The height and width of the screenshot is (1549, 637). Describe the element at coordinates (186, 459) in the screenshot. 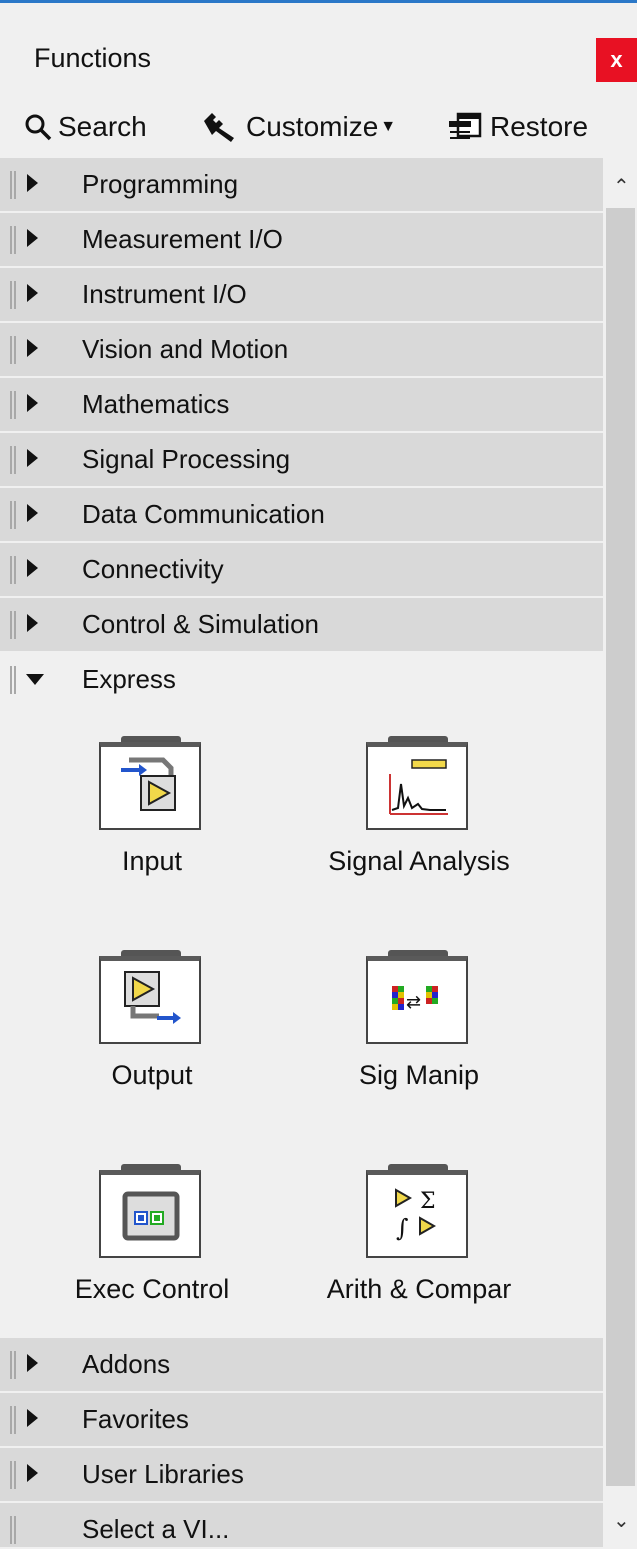

I see `category-label: Signal Processing` at that location.